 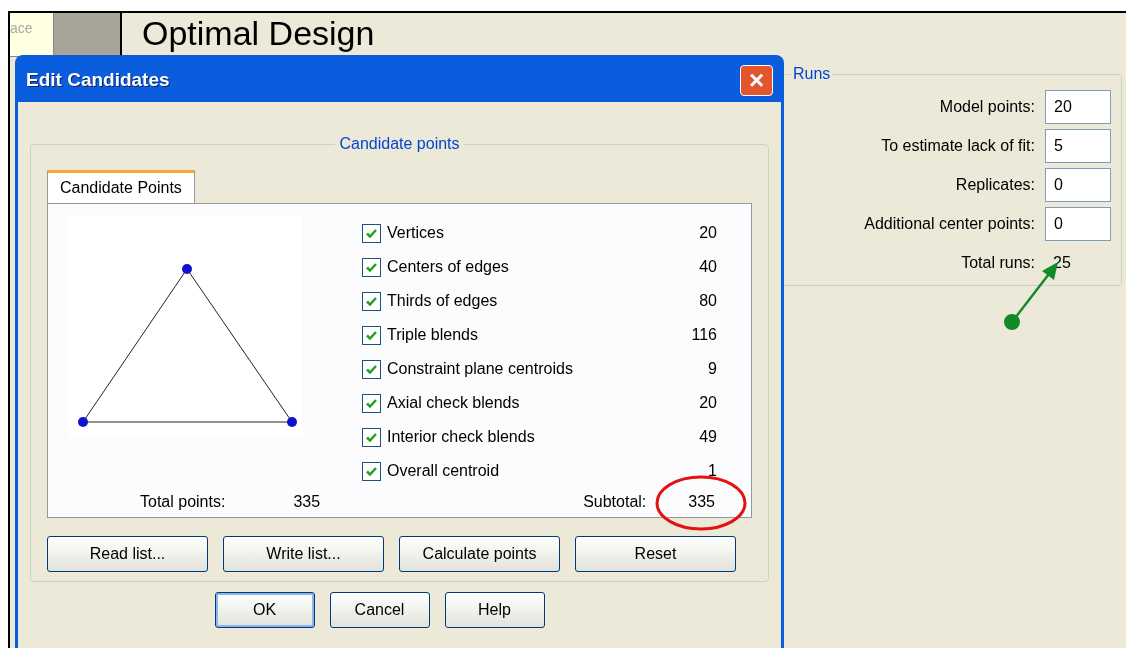 I want to click on dialog-button: OK, so click(x=264, y=610).